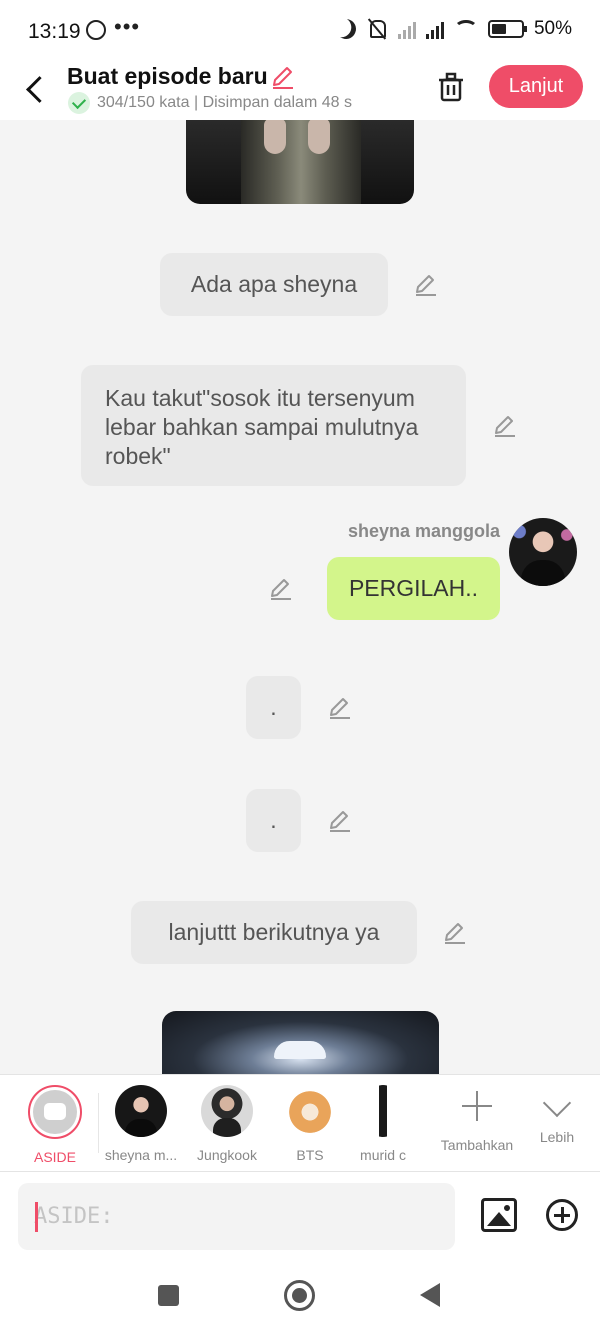 The image size is (600, 1333). Describe the element at coordinates (507, 29) in the screenshot. I see `battery-icon` at that location.